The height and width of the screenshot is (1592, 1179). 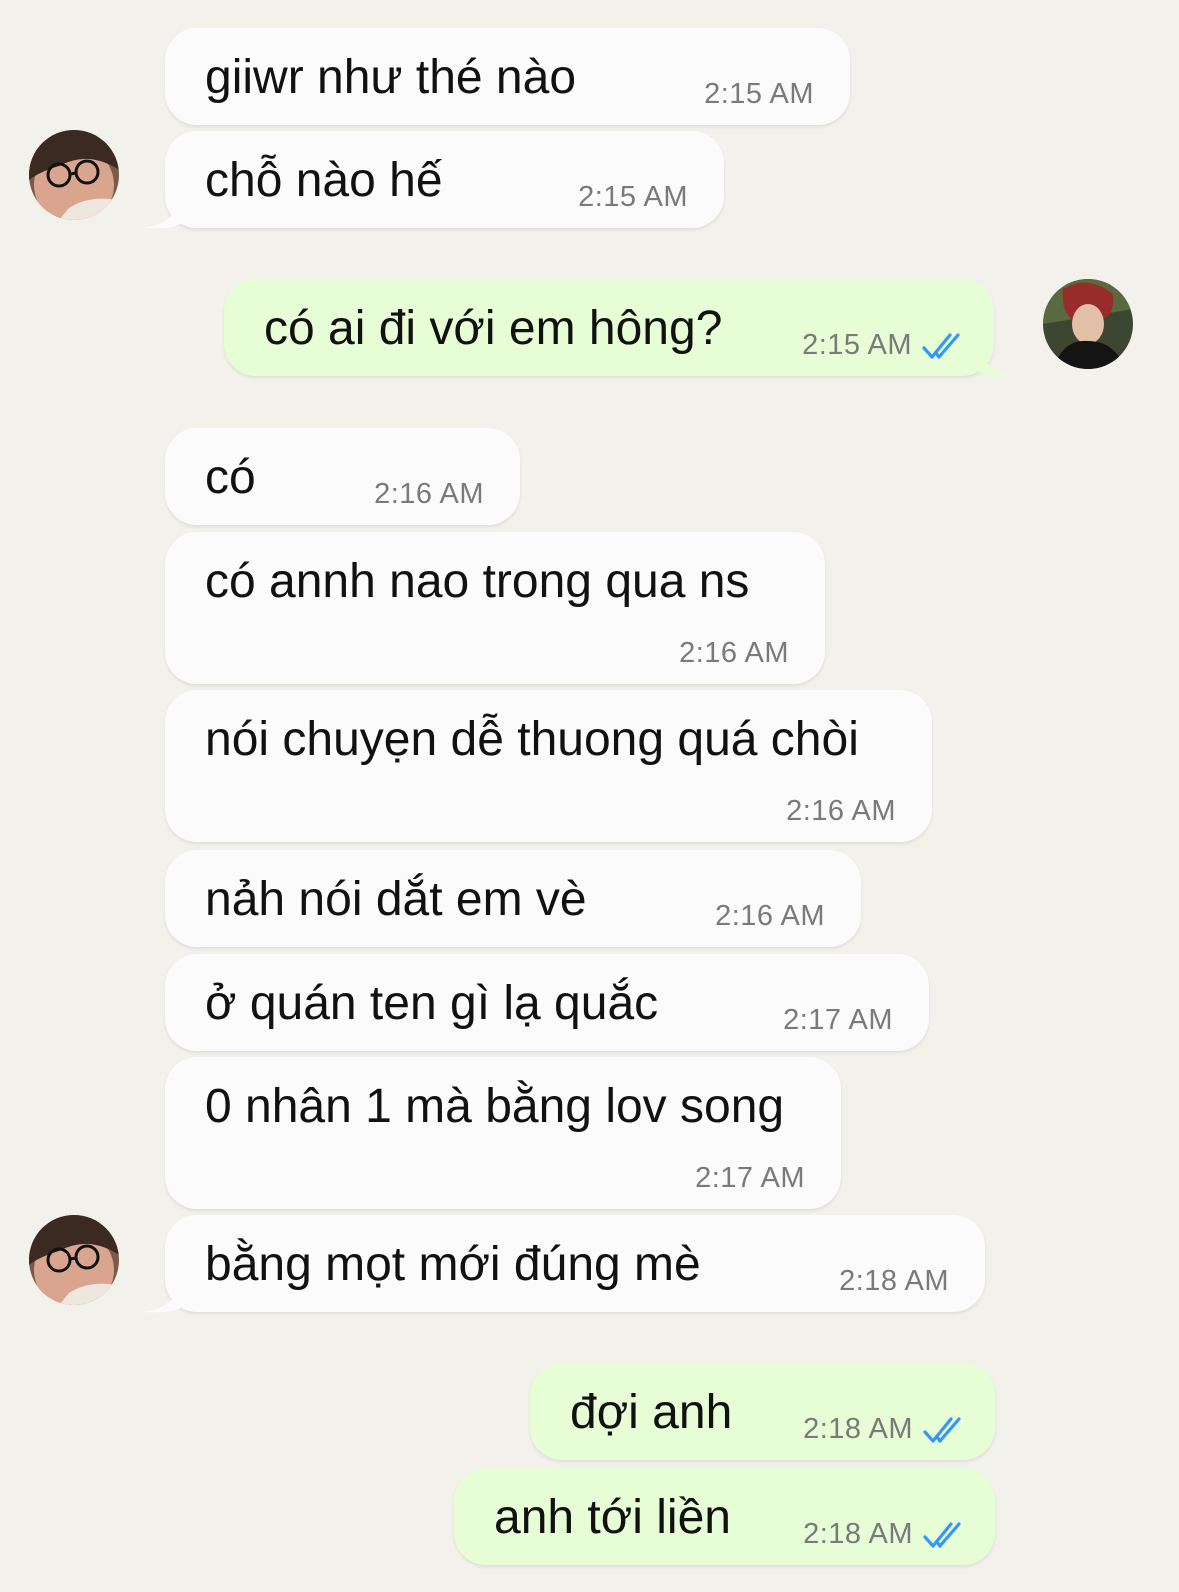 I want to click on incoming-message: có 2:16 AM, so click(x=342, y=476).